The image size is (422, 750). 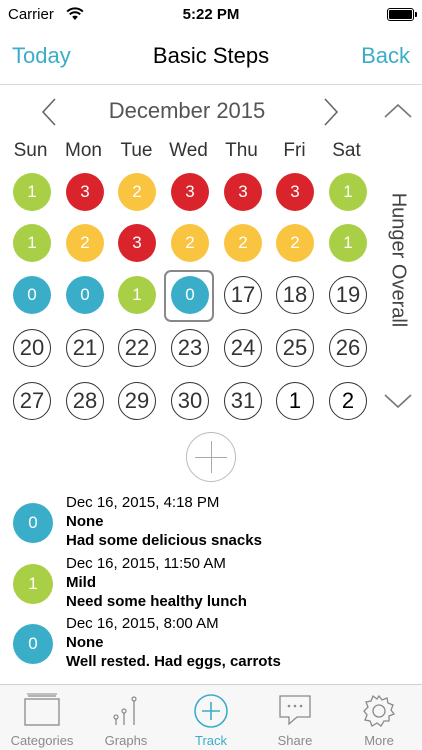 What do you see at coordinates (211, 457) in the screenshot?
I see `add-entry-button` at bounding box center [211, 457].